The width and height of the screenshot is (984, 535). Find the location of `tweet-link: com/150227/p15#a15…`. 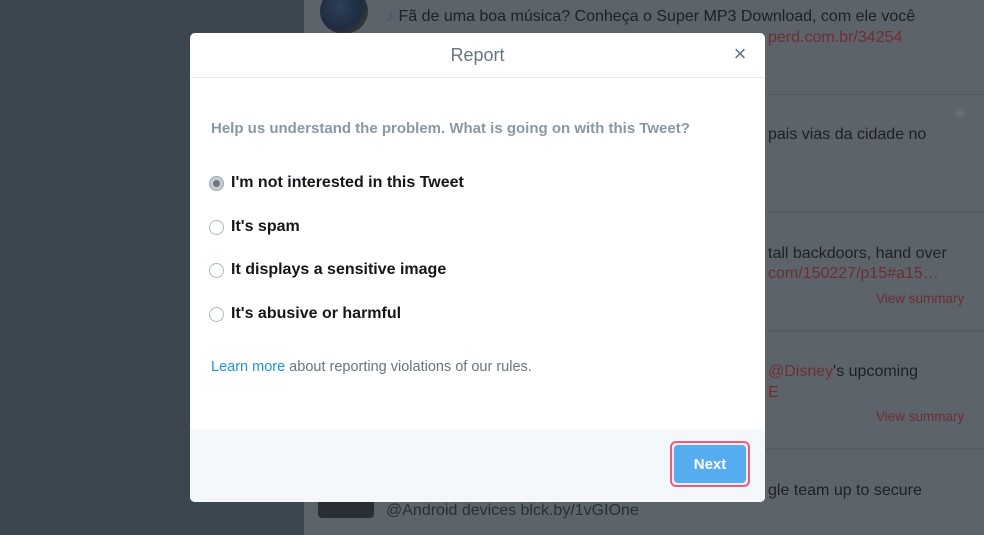

tweet-link: com/150227/p15#a15… is located at coordinates (853, 273).